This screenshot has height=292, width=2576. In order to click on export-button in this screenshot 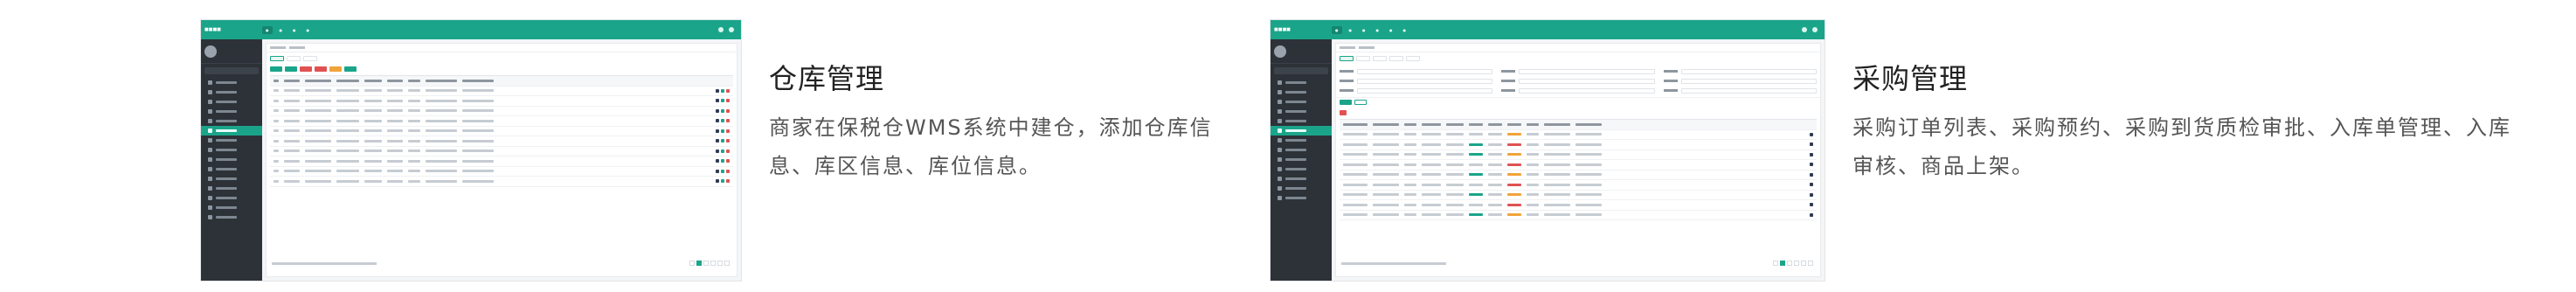, I will do `click(350, 69)`.